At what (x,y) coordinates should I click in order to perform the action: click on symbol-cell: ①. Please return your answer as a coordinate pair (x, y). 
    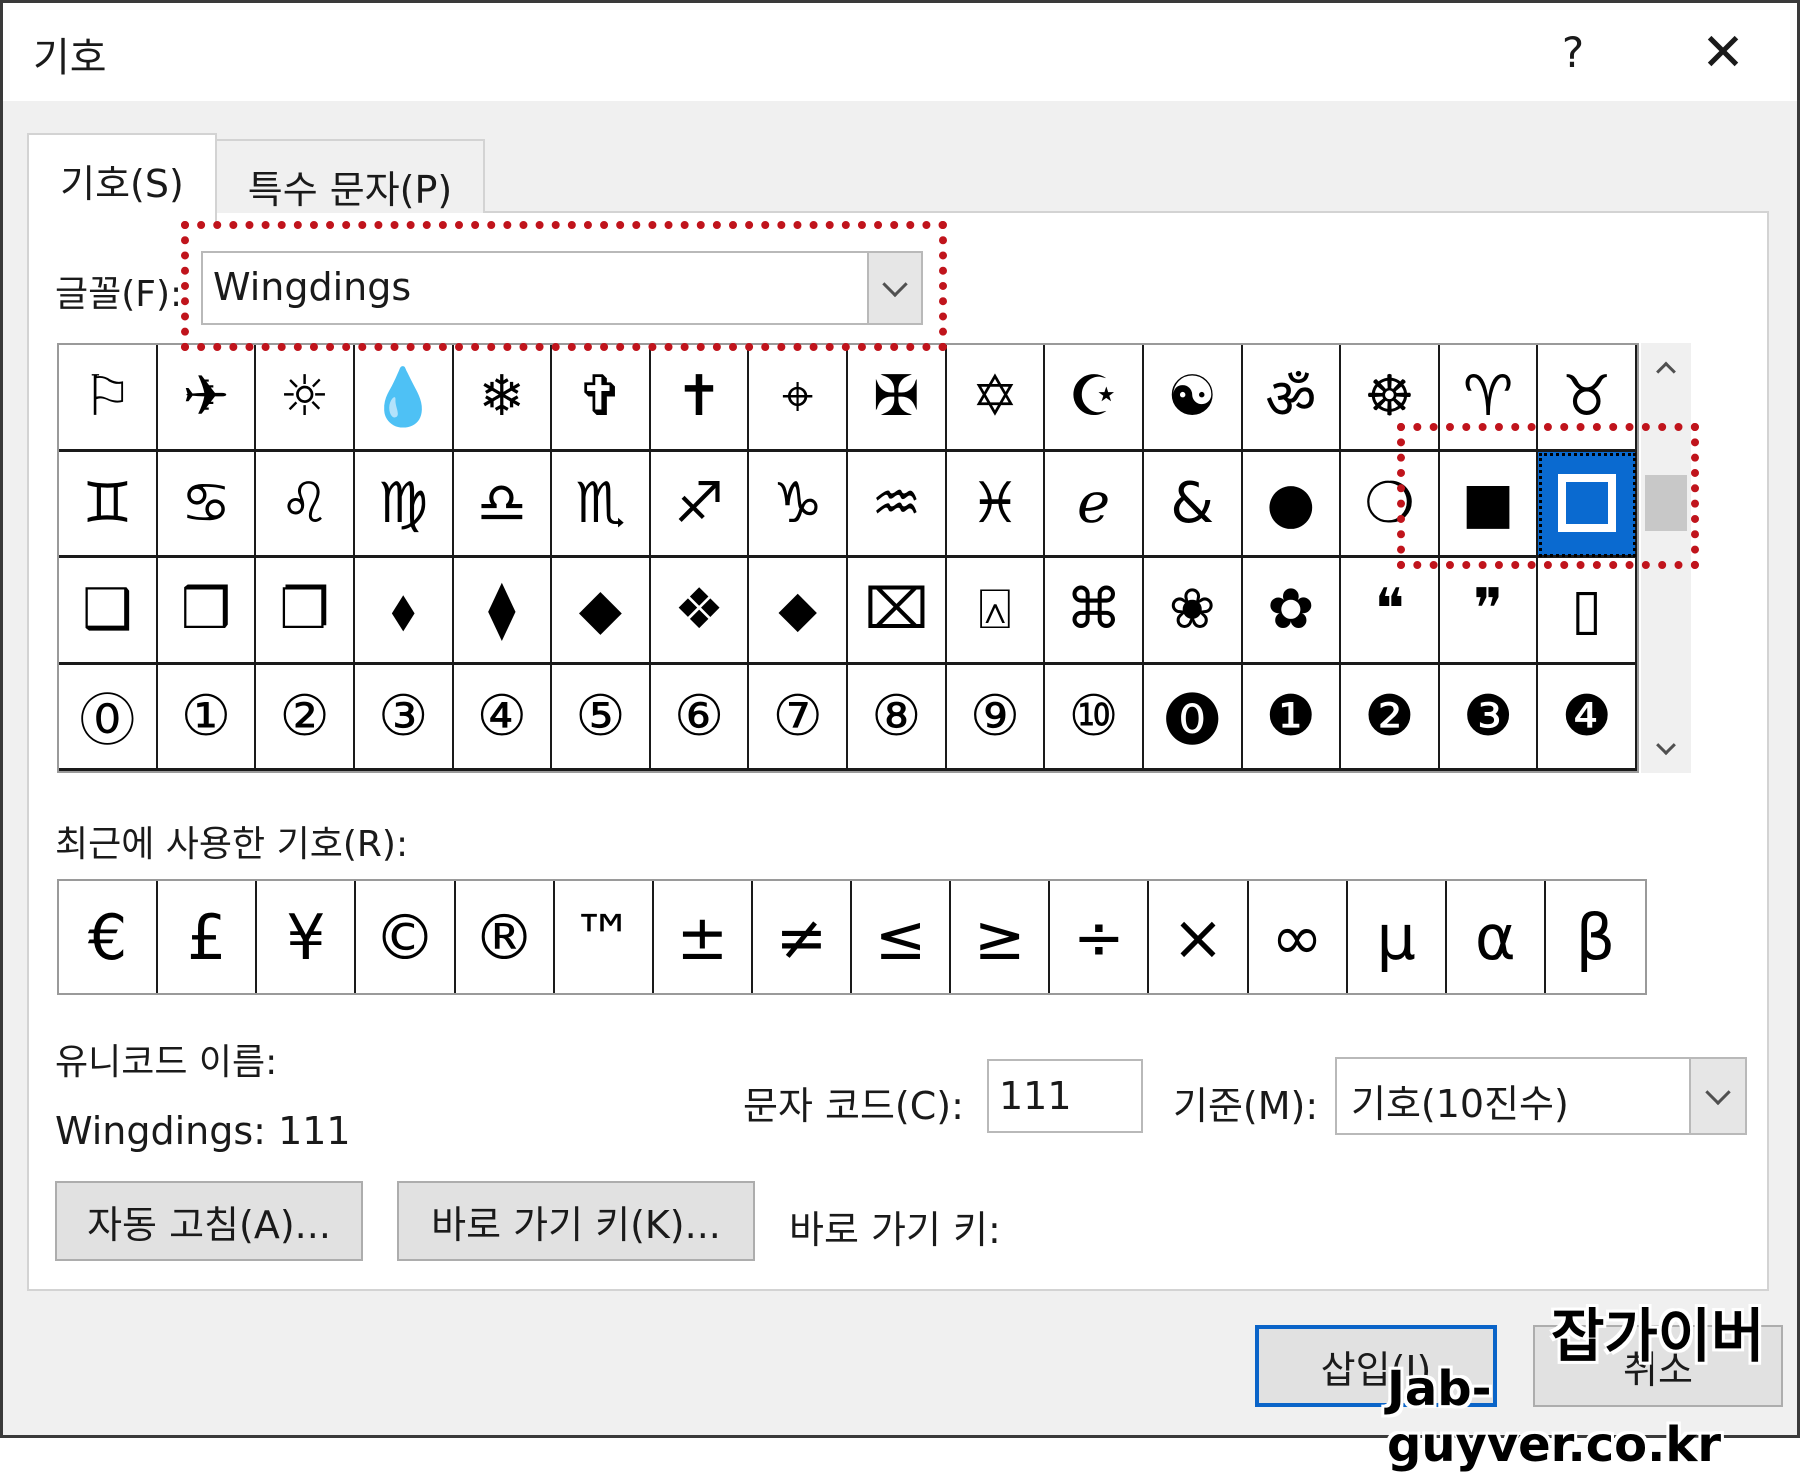
    Looking at the image, I should click on (207, 717).